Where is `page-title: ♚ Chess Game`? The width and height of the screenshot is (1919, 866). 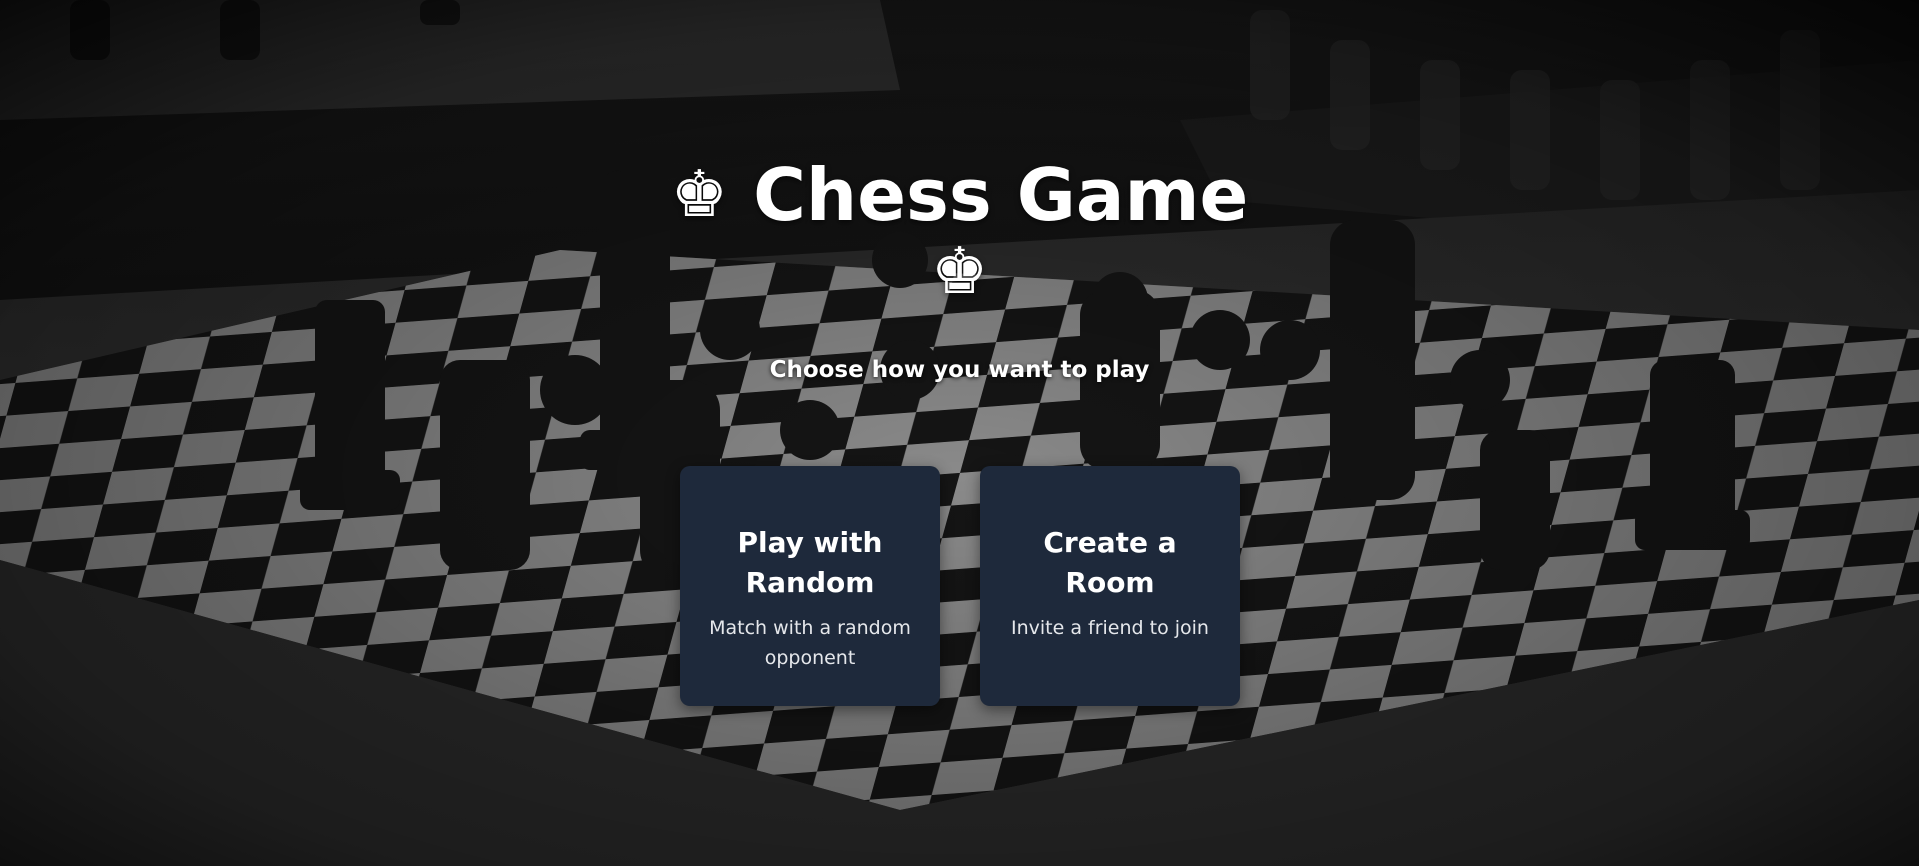 page-title: ♚ Chess Game is located at coordinates (959, 195).